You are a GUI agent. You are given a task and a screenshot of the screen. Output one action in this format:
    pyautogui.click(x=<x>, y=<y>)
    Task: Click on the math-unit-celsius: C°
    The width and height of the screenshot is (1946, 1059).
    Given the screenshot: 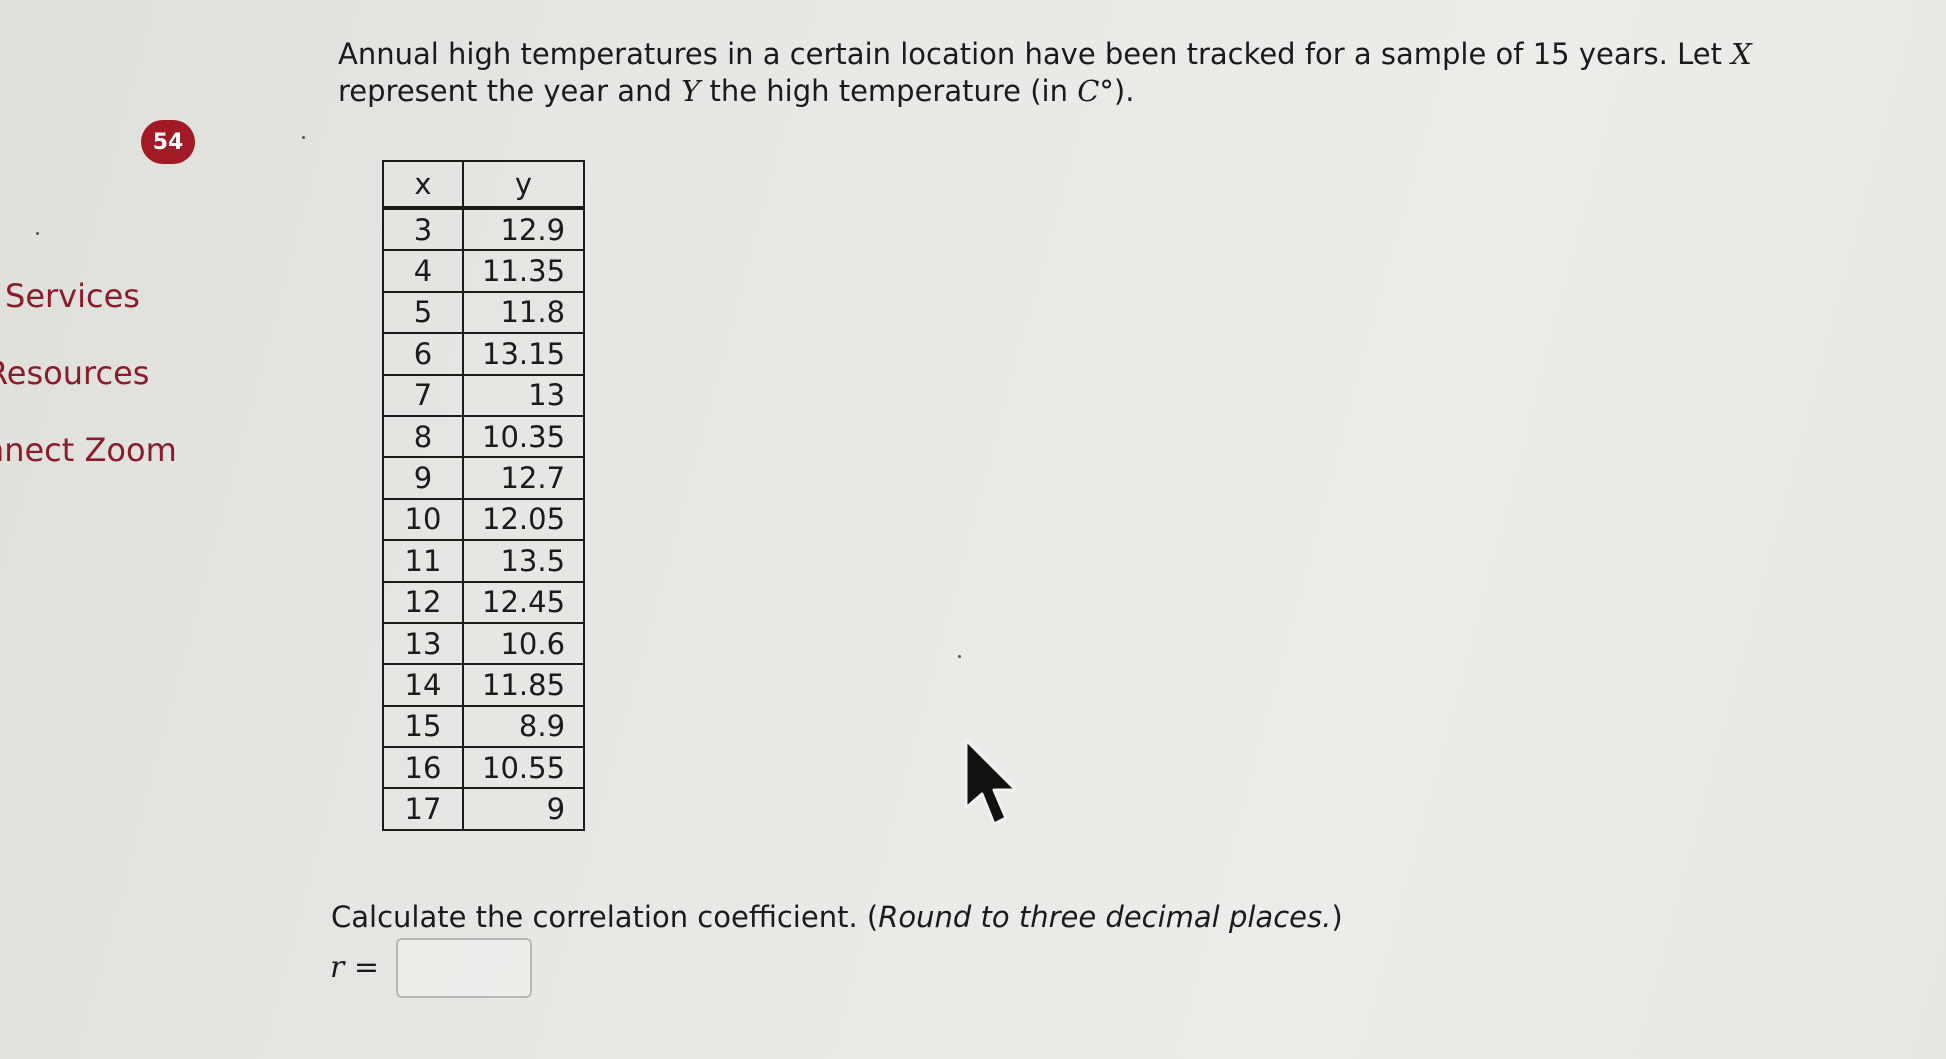 What is the action you would take?
    pyautogui.click(x=1095, y=91)
    